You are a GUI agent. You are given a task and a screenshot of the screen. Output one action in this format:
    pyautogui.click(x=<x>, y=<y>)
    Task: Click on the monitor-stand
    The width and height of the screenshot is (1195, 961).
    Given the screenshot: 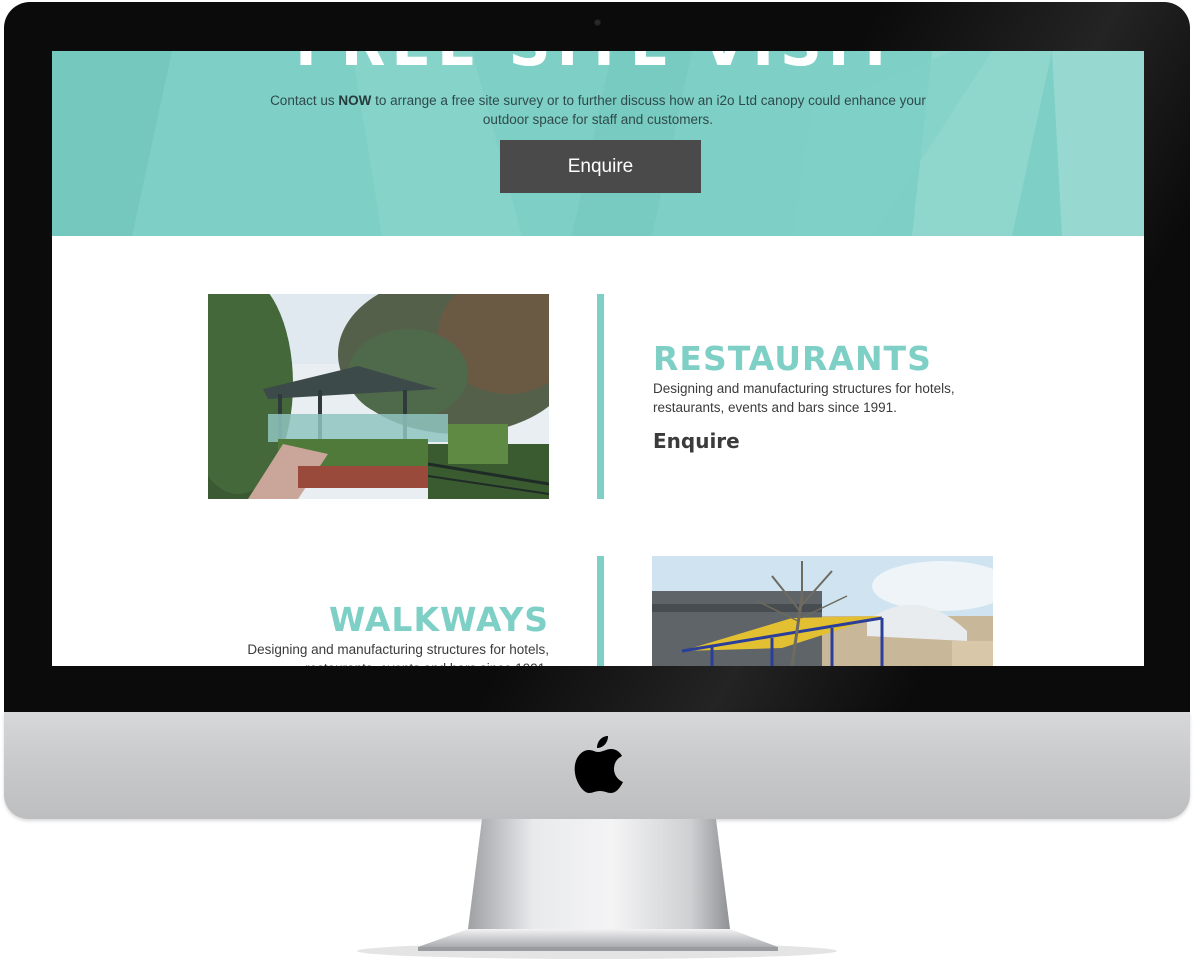 What is the action you would take?
    pyautogui.click(x=597, y=889)
    